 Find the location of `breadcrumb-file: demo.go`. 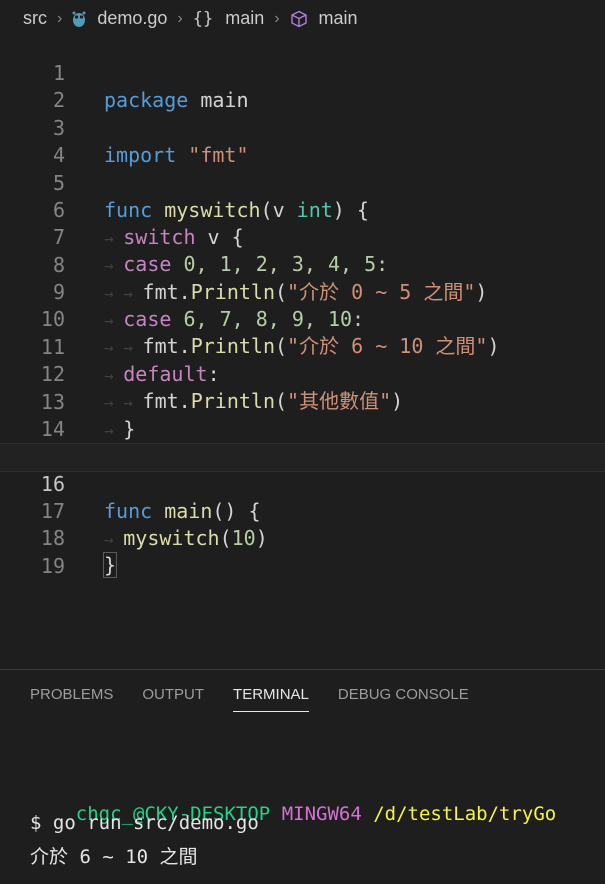

breadcrumb-file: demo.go is located at coordinates (132, 18).